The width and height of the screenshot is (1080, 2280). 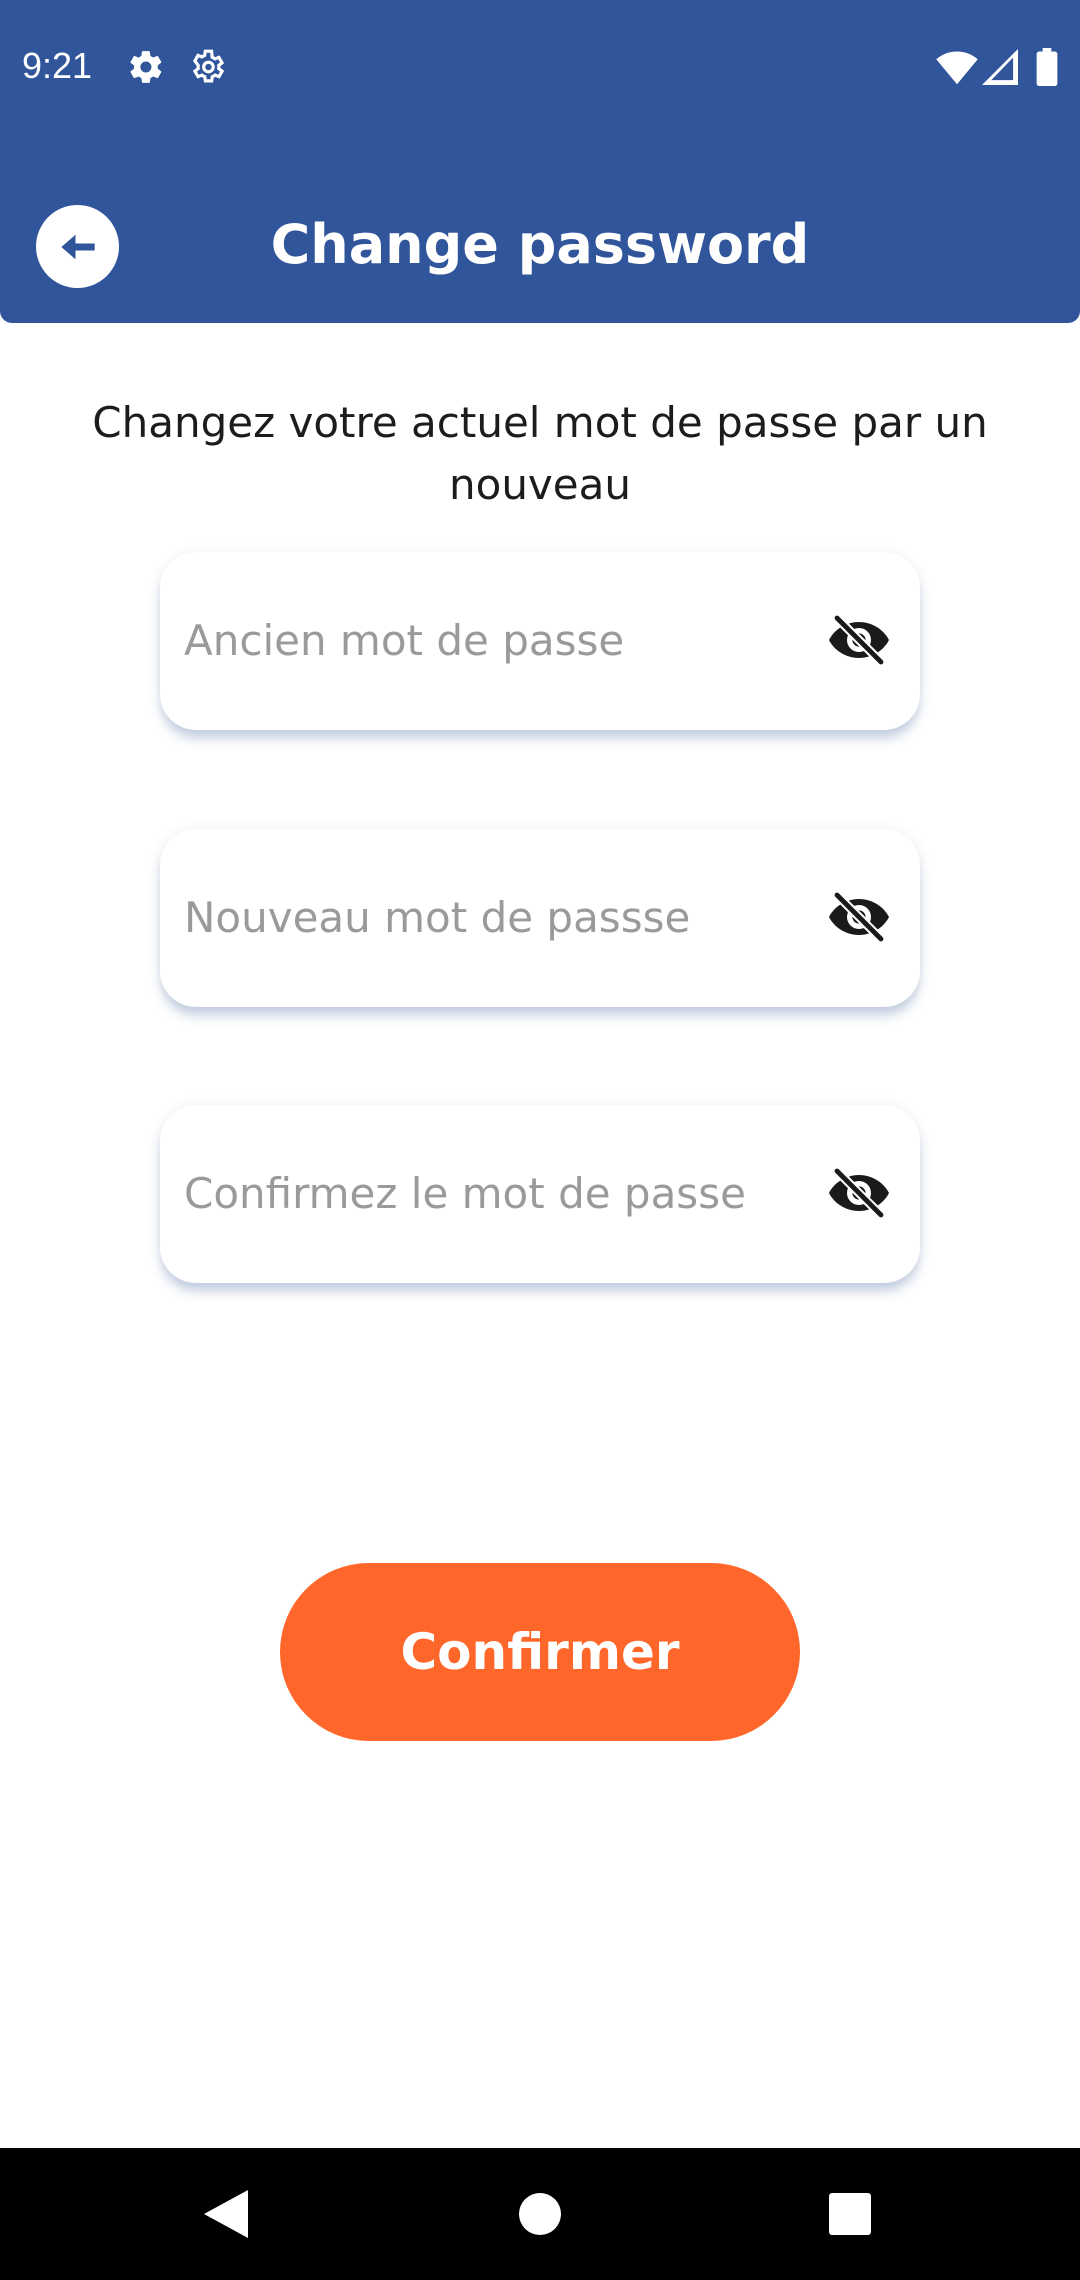 What do you see at coordinates (540, 68) in the screenshot?
I see `status-bar: 9:21` at bounding box center [540, 68].